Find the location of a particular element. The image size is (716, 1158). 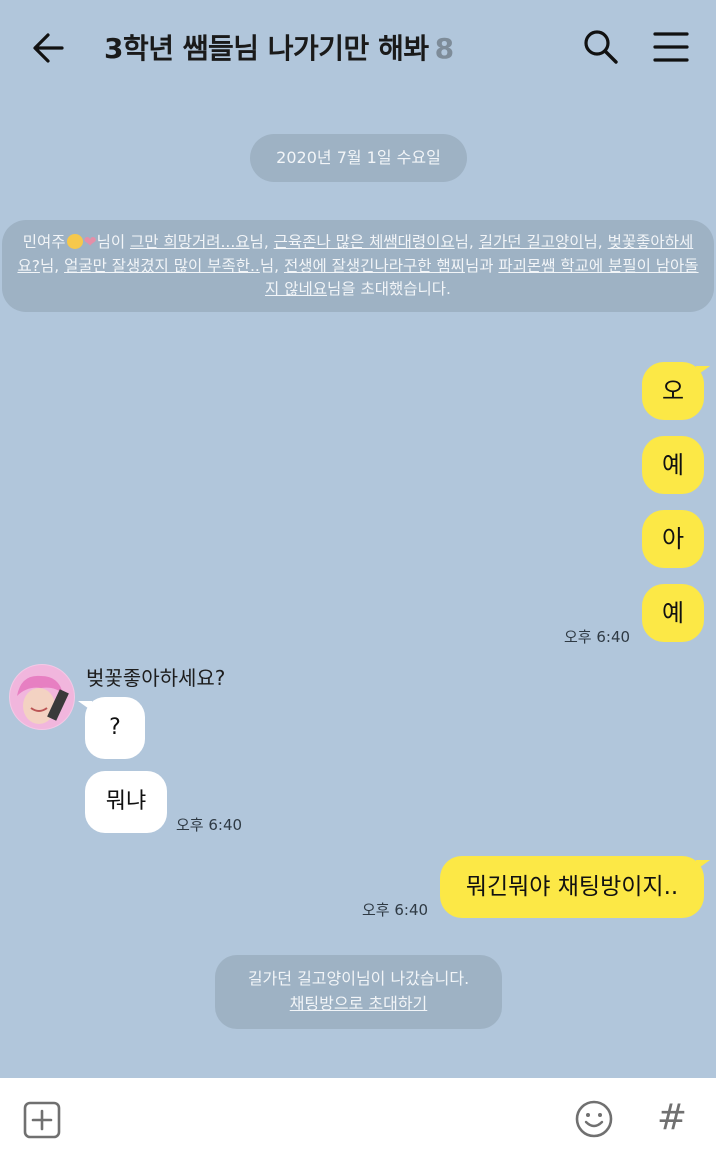

inviter-name: 민여주 is located at coordinates (44, 242).